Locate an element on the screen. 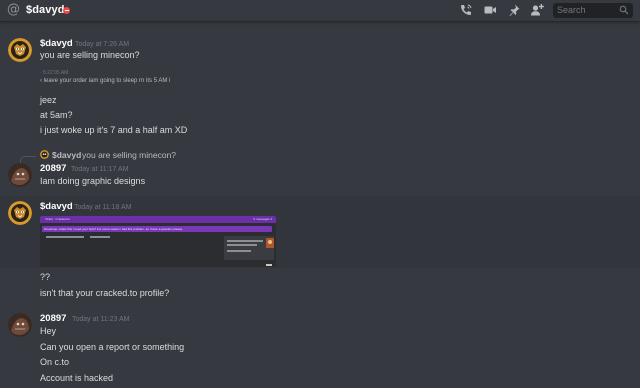 This screenshot has height=388, width=640. channel-header: @ $davyd Search is located at coordinates (320, 11).